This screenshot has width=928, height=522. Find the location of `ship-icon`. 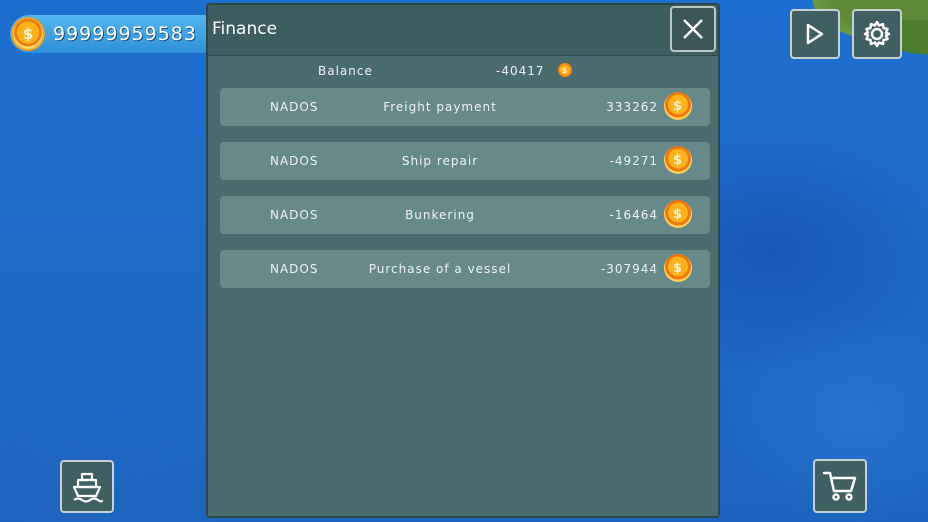

ship-icon is located at coordinates (88, 487).